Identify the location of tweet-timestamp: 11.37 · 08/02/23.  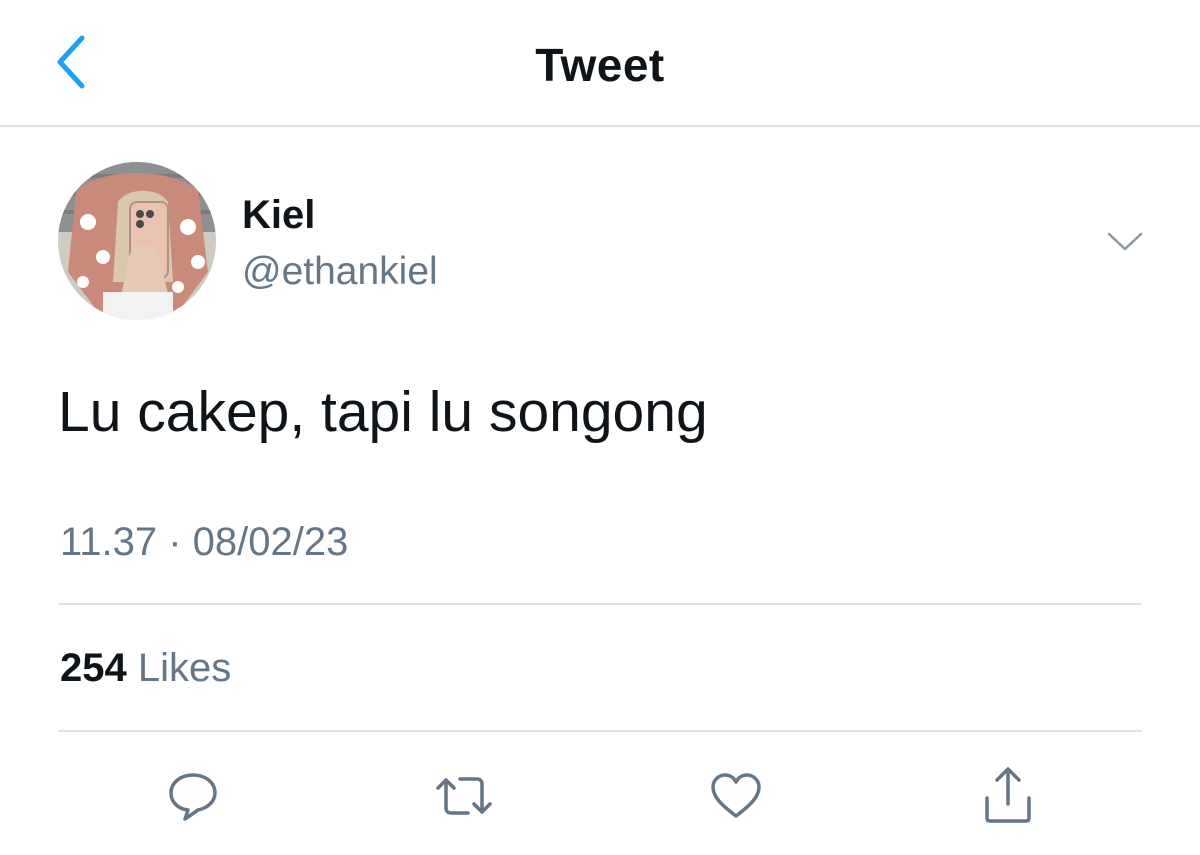
(204, 542).